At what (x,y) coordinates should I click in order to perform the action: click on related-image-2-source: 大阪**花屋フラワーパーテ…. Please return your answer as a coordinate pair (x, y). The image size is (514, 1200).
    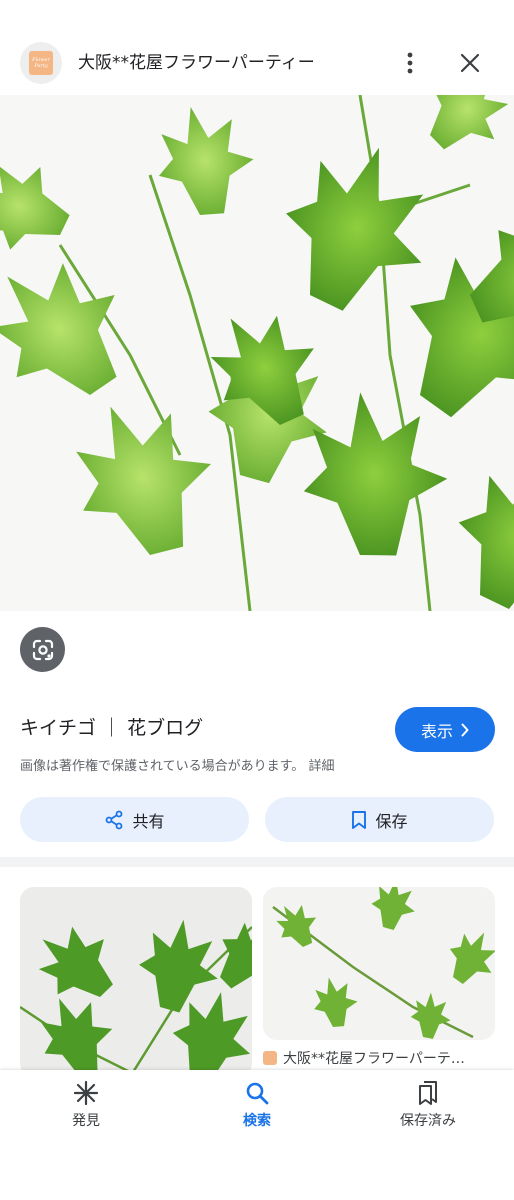
    Looking at the image, I should click on (364, 1058).